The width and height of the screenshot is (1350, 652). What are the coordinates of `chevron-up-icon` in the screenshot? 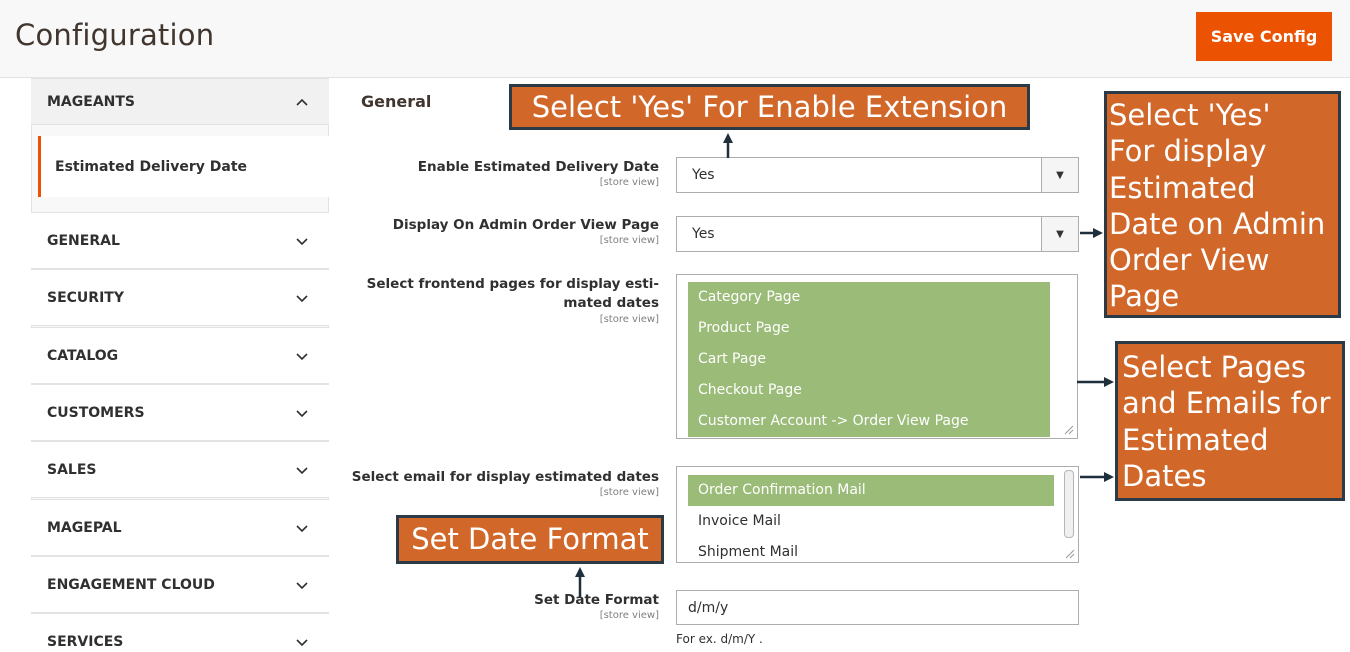 It's located at (302, 102).